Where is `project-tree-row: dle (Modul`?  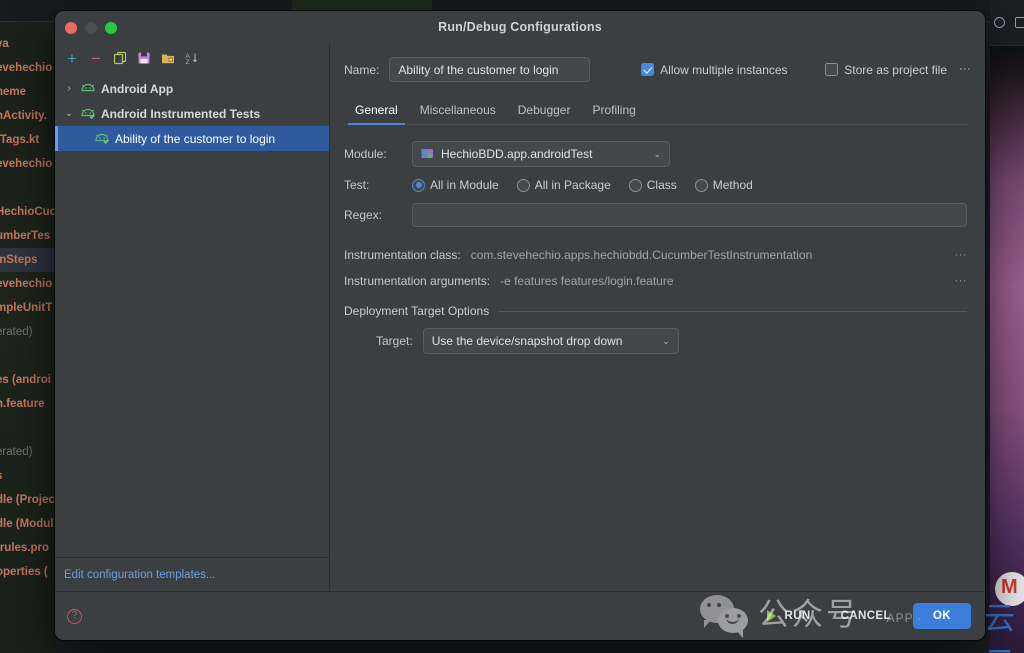 project-tree-row: dle (Modul is located at coordinates (30, 524).